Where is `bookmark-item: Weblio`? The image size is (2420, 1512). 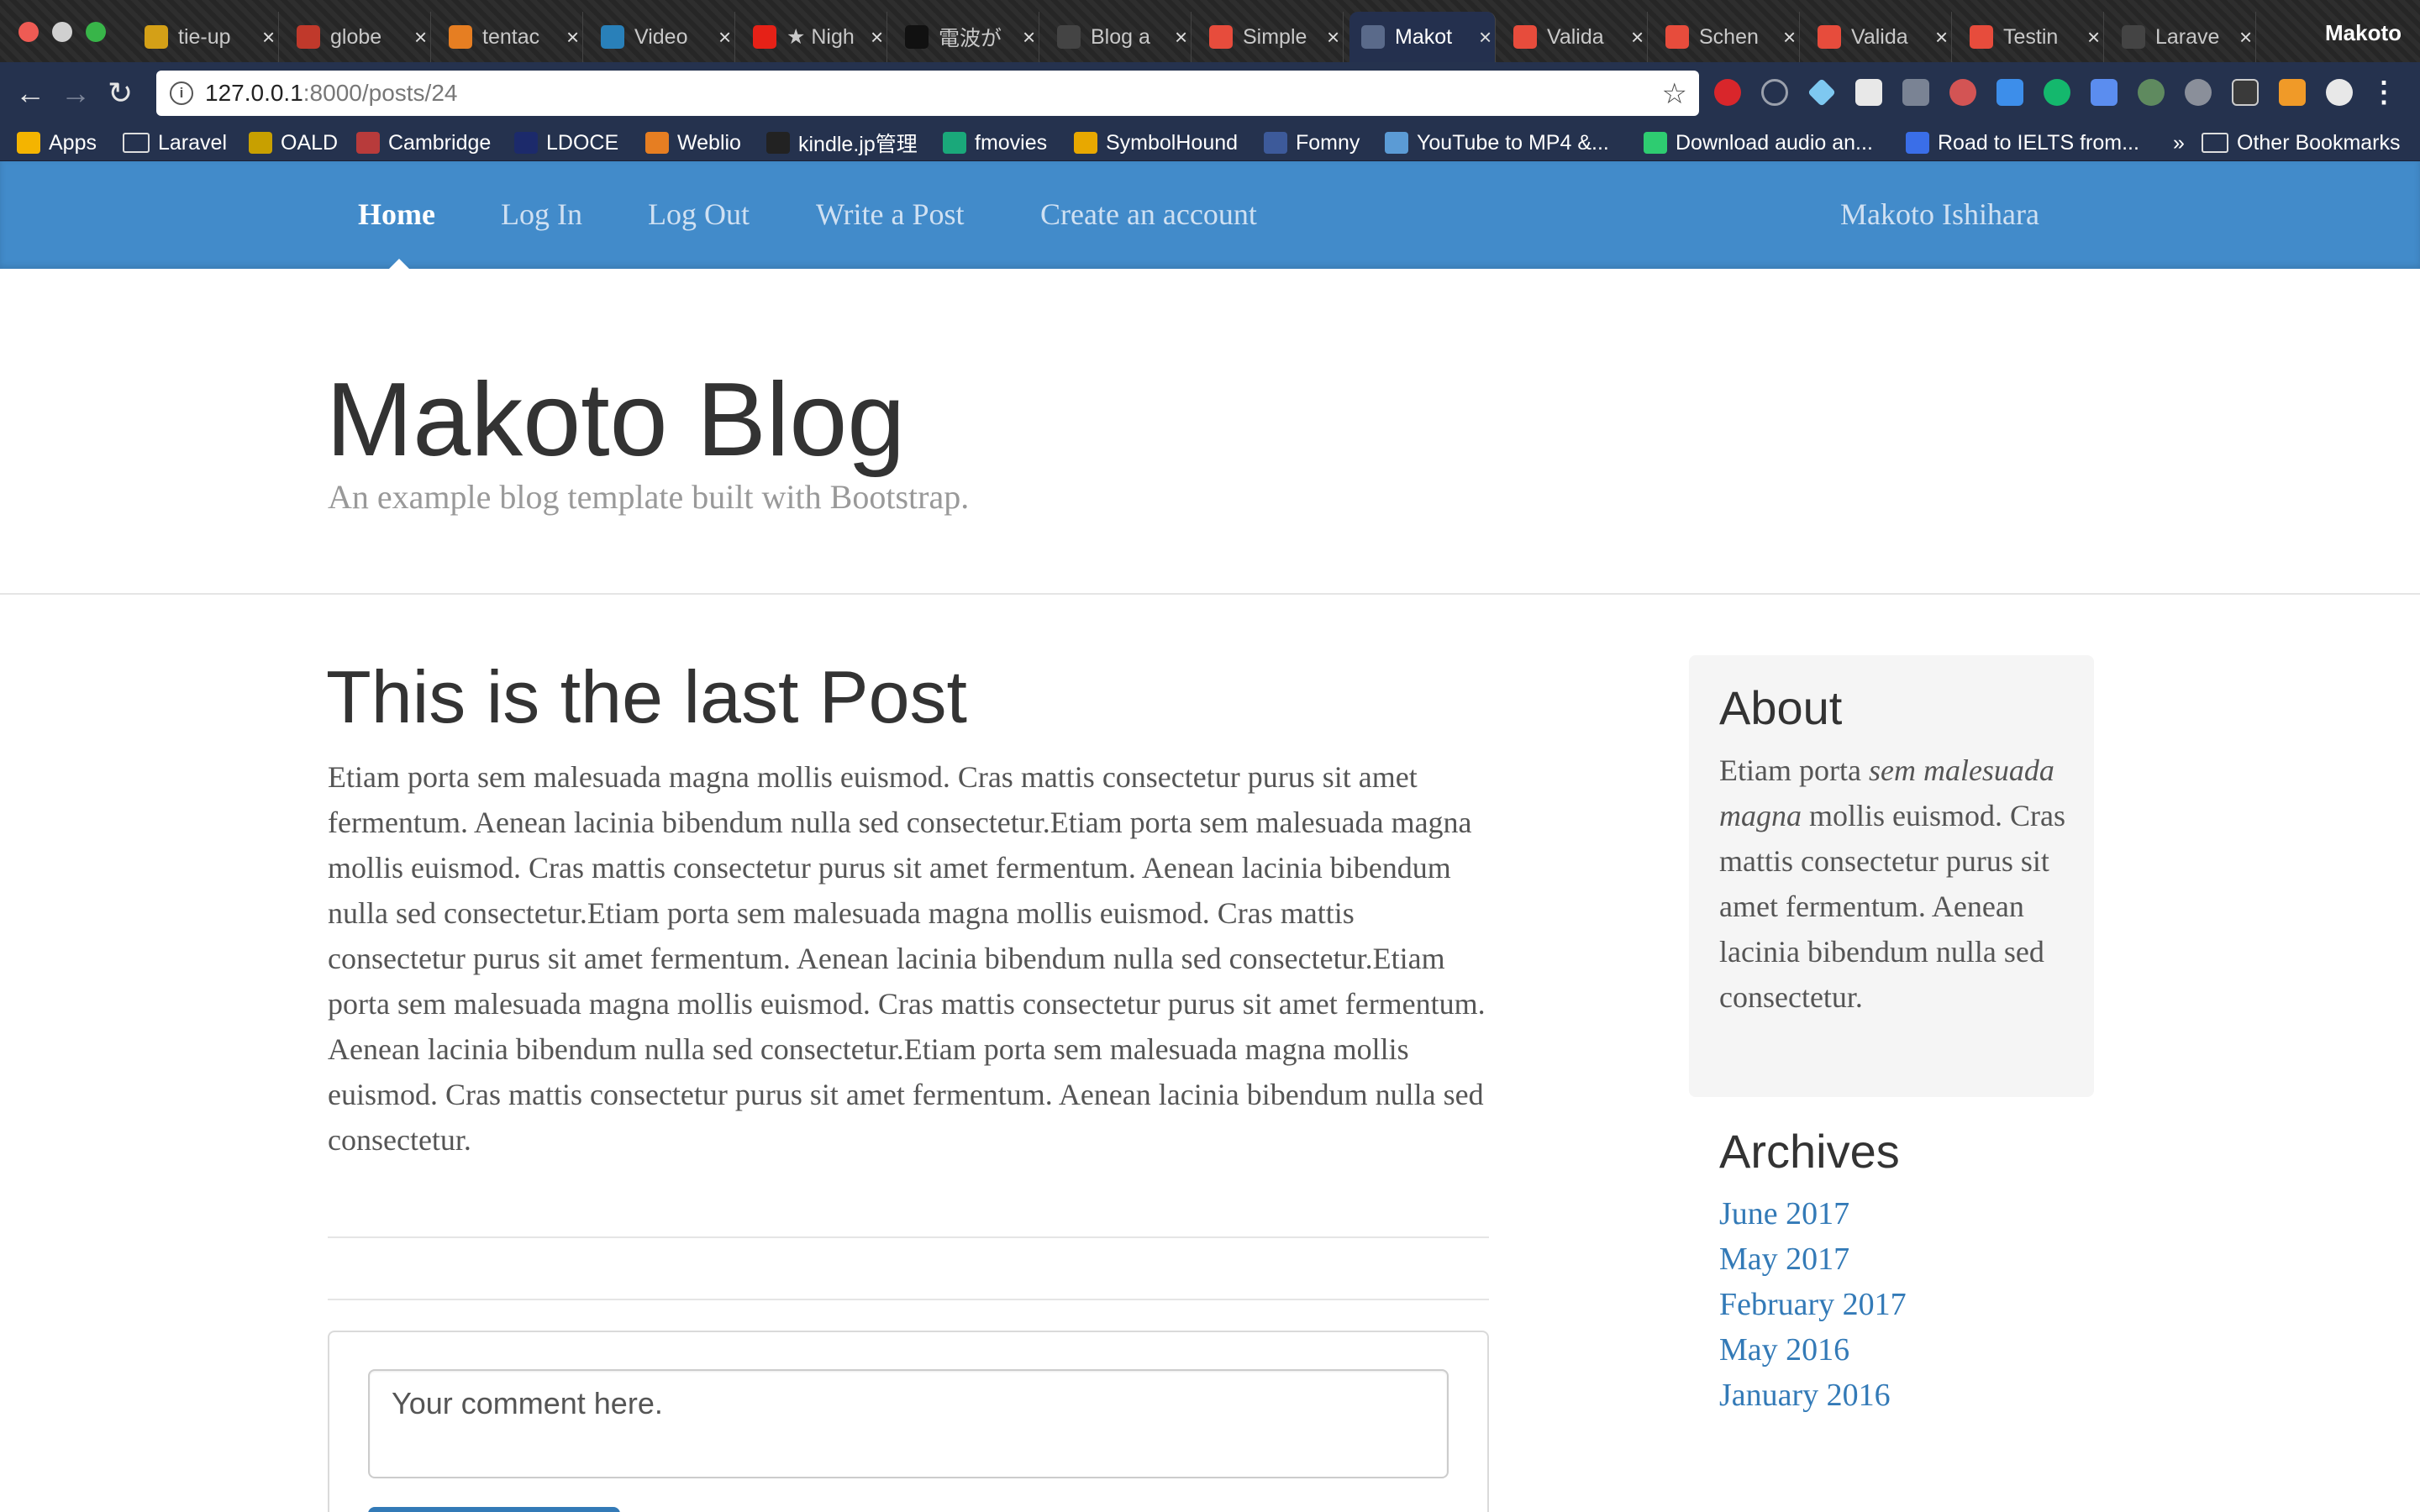
bookmark-item: Weblio is located at coordinates (693, 142).